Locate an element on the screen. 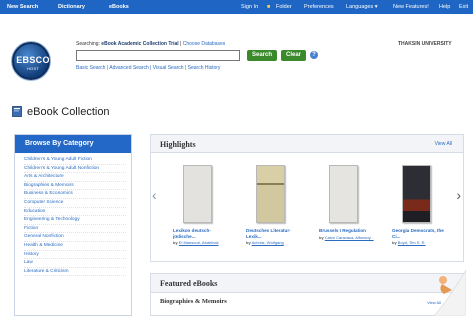 The height and width of the screenshot is (316, 473). category-item: Fiction is located at coordinates (75, 229).